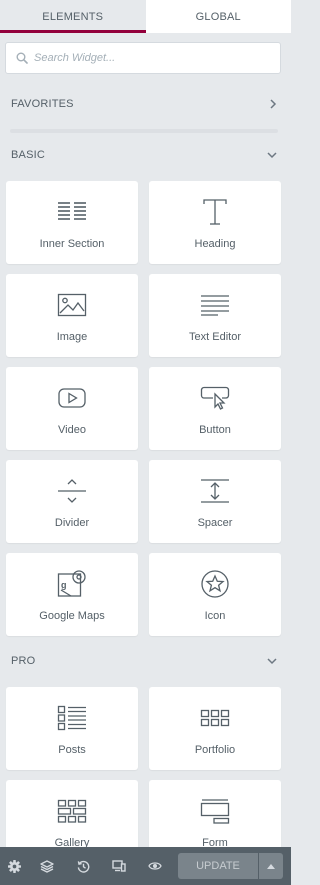 This screenshot has width=320, height=885. What do you see at coordinates (72, 616) in the screenshot?
I see `widget-label: Google Maps` at bounding box center [72, 616].